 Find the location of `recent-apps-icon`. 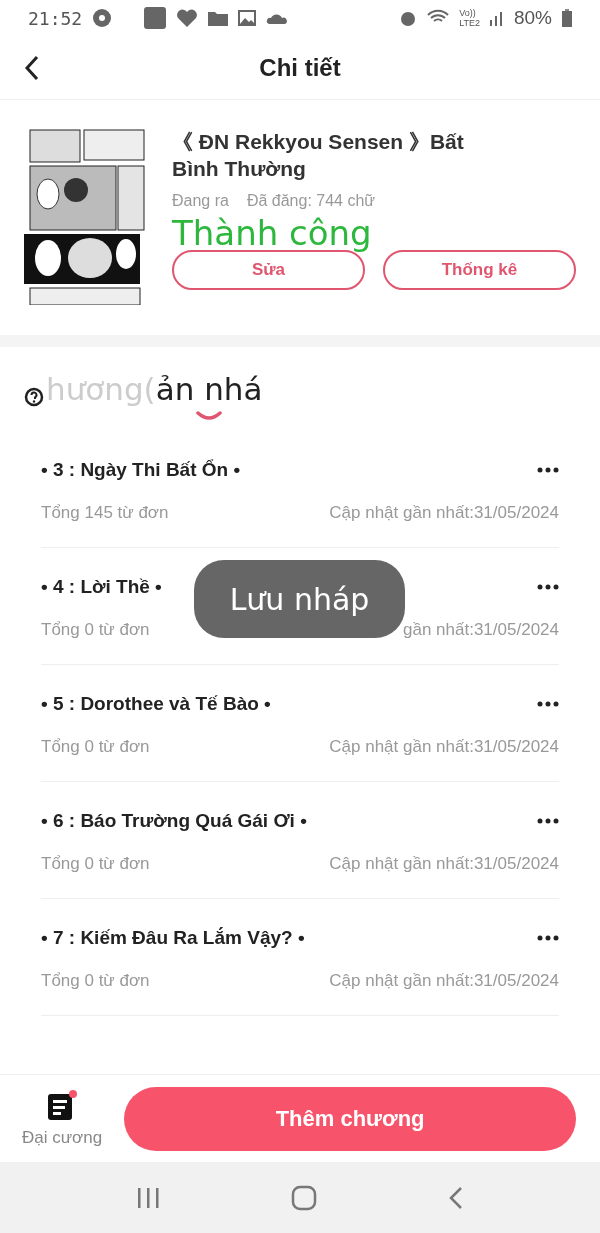

recent-apps-icon is located at coordinates (147, 1197).